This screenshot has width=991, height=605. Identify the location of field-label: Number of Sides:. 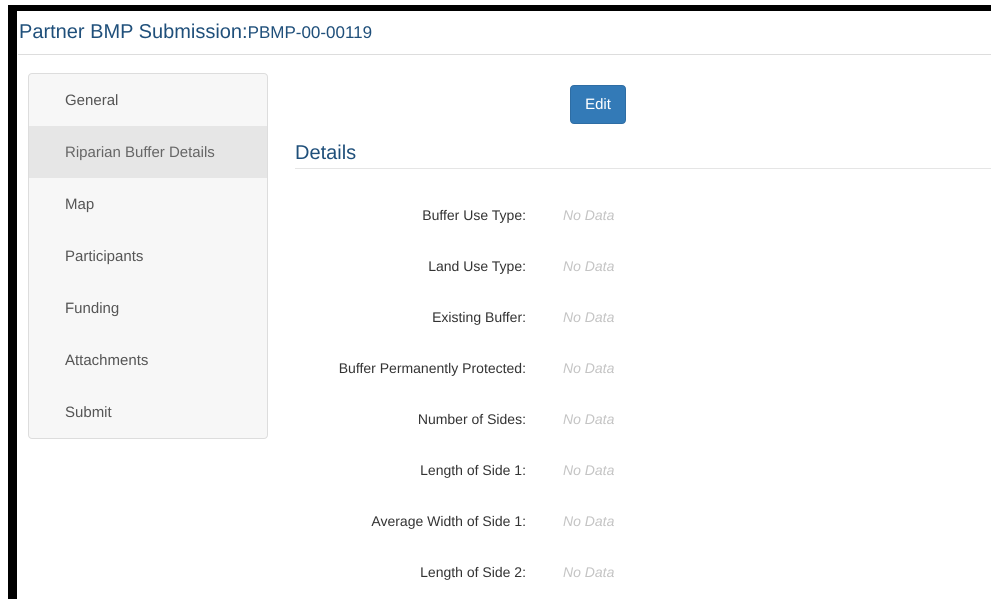
(471, 419).